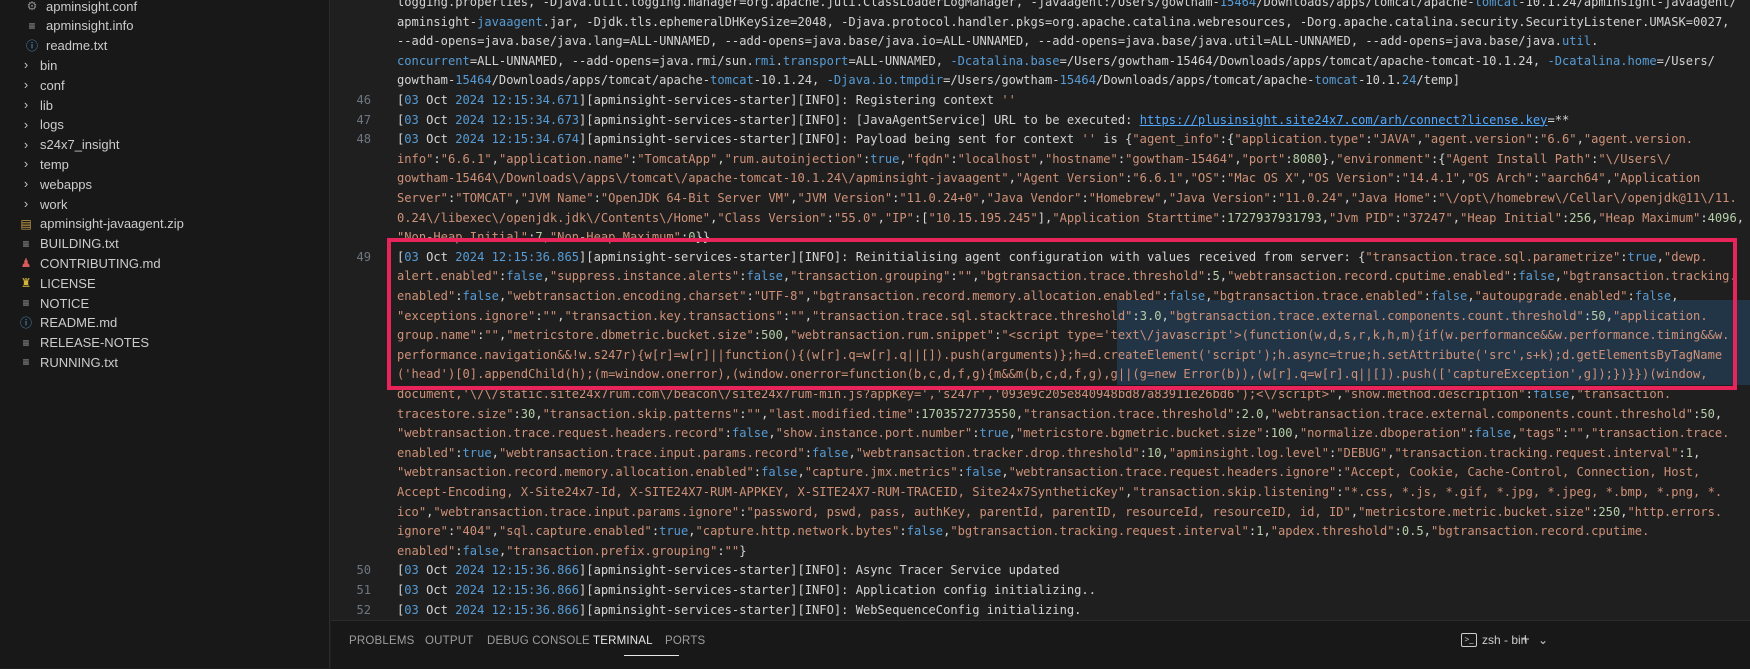 The image size is (1750, 669). Describe the element at coordinates (651, 655) in the screenshot. I see `active-tab-underline` at that location.